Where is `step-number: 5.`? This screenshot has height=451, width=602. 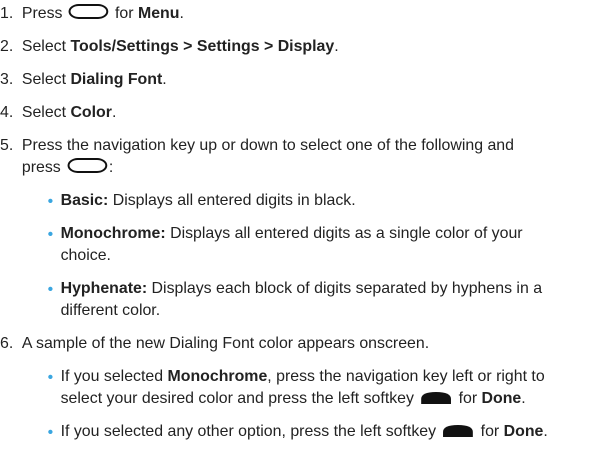
step-number: 5. is located at coordinates (7, 145).